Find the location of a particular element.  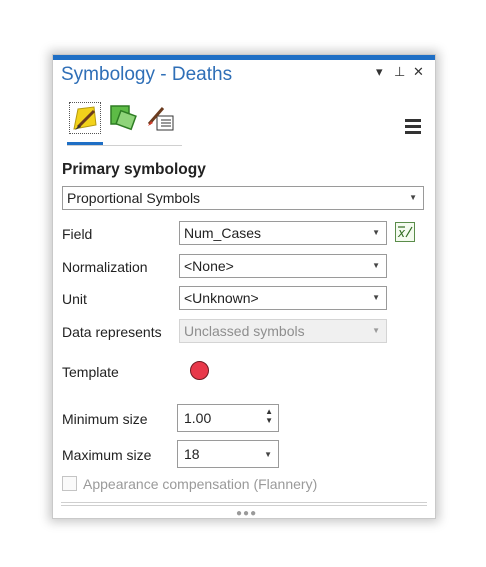

appearance-compensation-label: Appearance compensation (Flannery) is located at coordinates (200, 484).